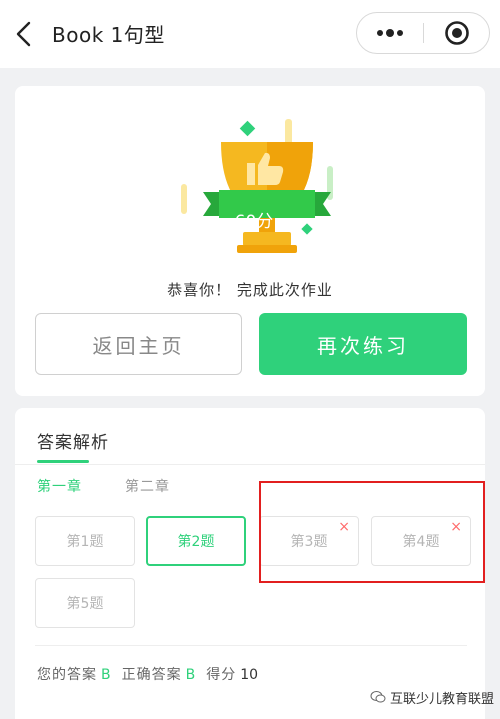  Describe the element at coordinates (24, 34) in the screenshot. I see `back-arrow-icon` at that location.